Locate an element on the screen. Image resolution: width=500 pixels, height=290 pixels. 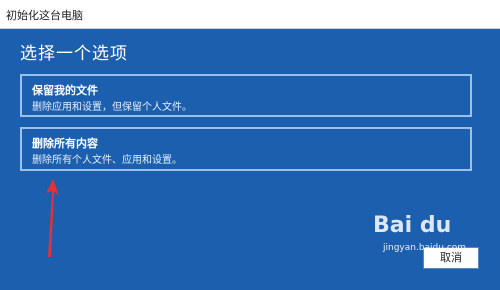
option-title: 删除所有内容 is located at coordinates (65, 143).